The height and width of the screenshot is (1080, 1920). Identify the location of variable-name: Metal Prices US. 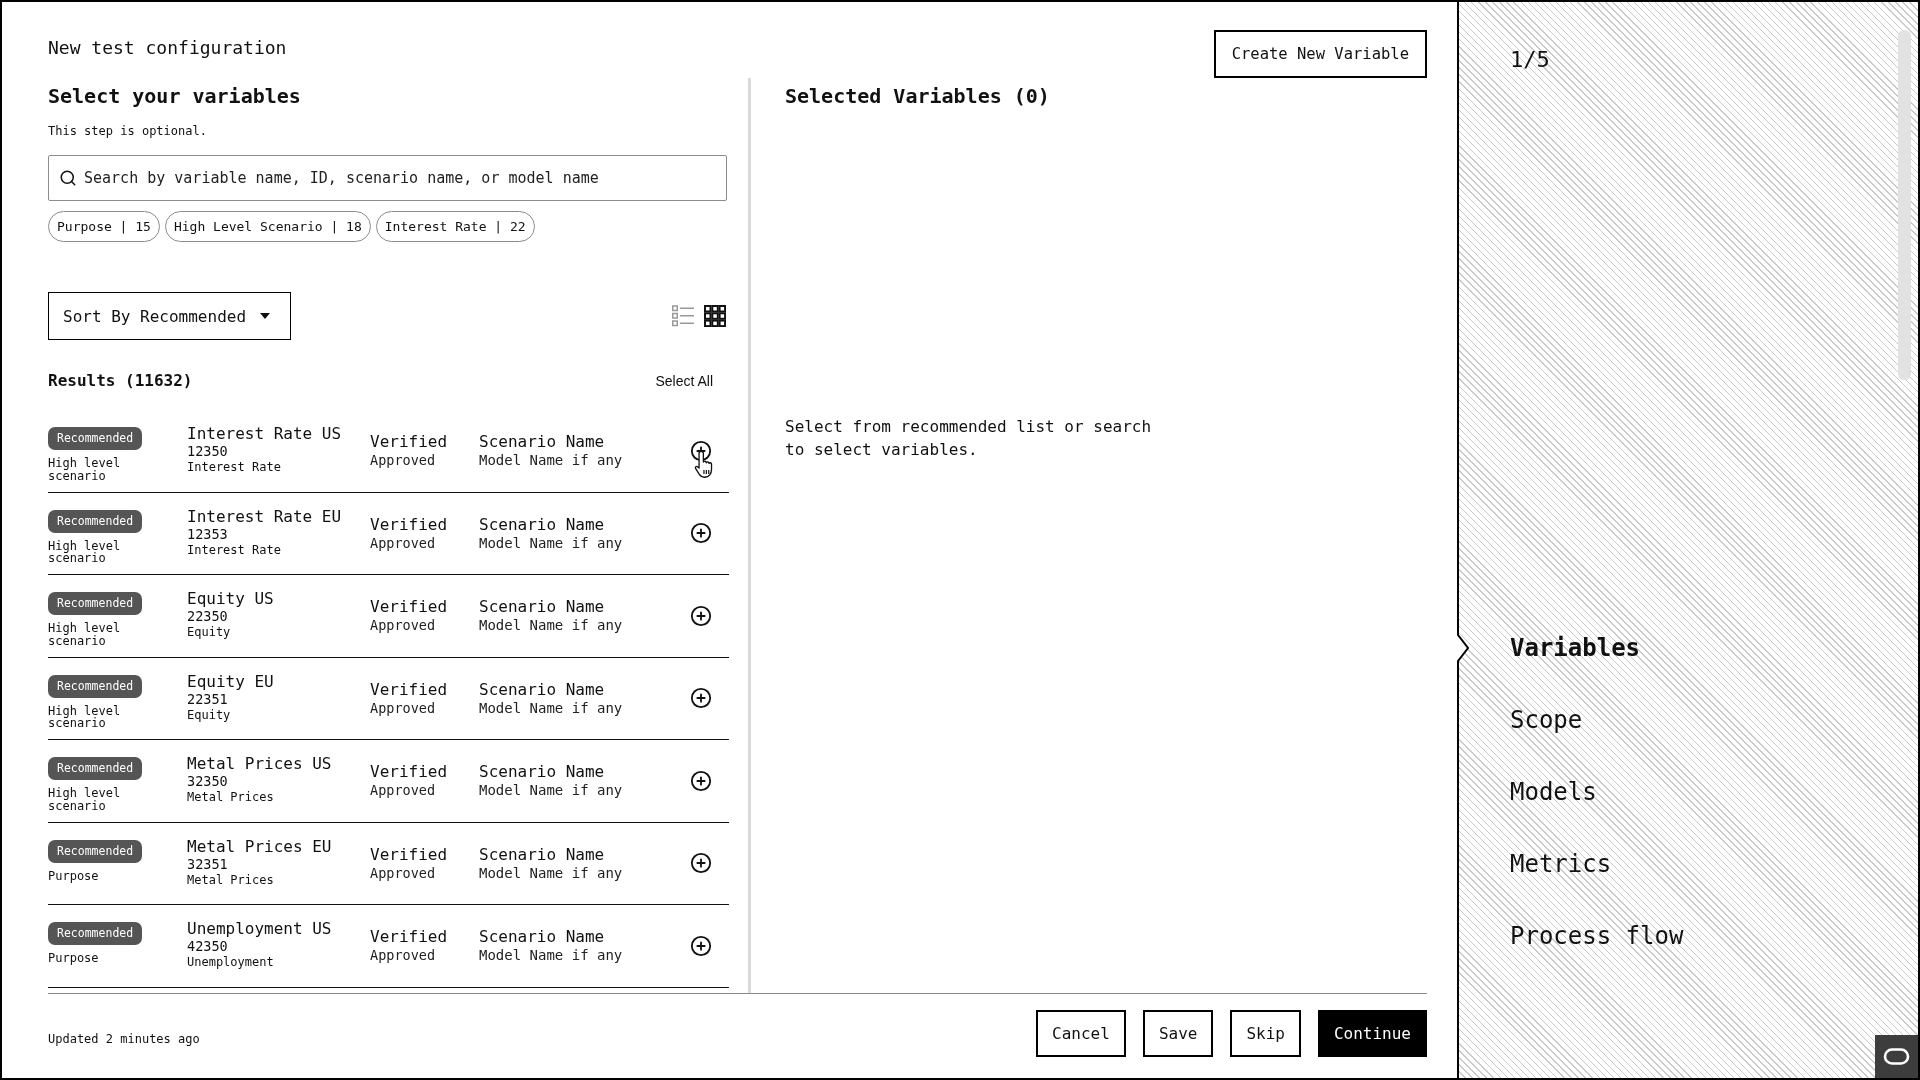
(259, 763).